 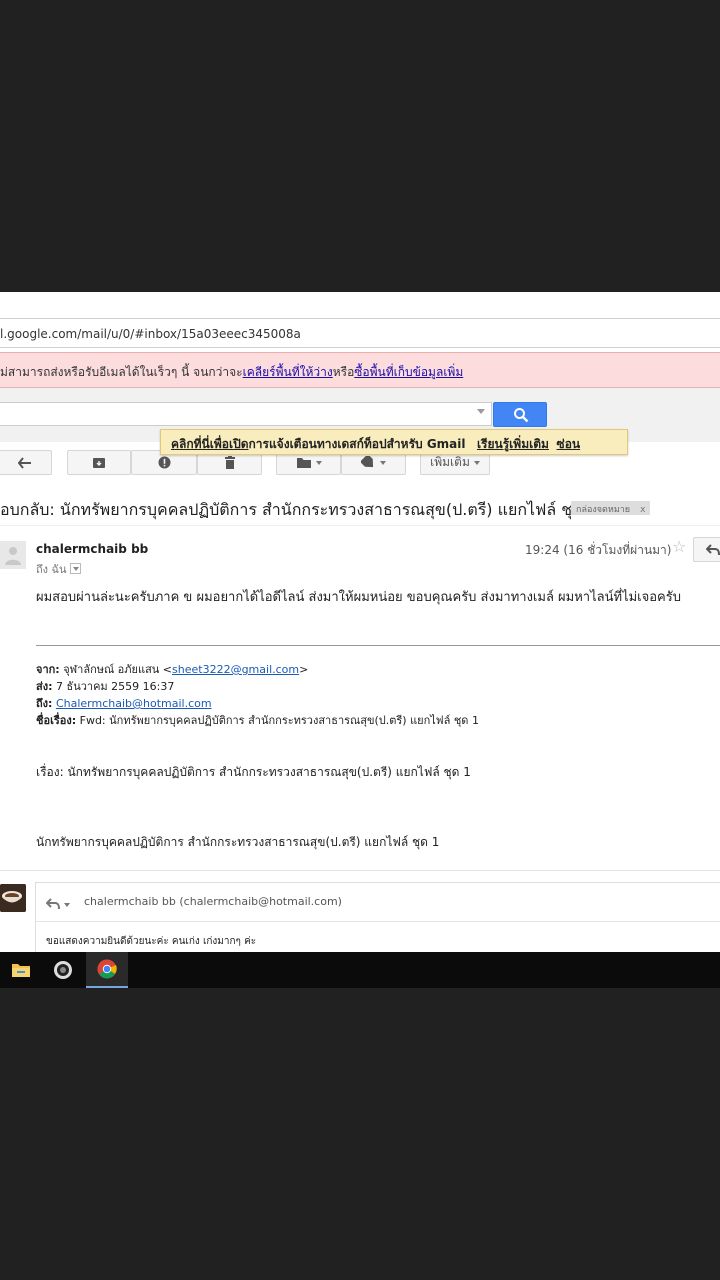 I want to click on recipient-summary: ถึง ฉัน, so click(x=58, y=569).